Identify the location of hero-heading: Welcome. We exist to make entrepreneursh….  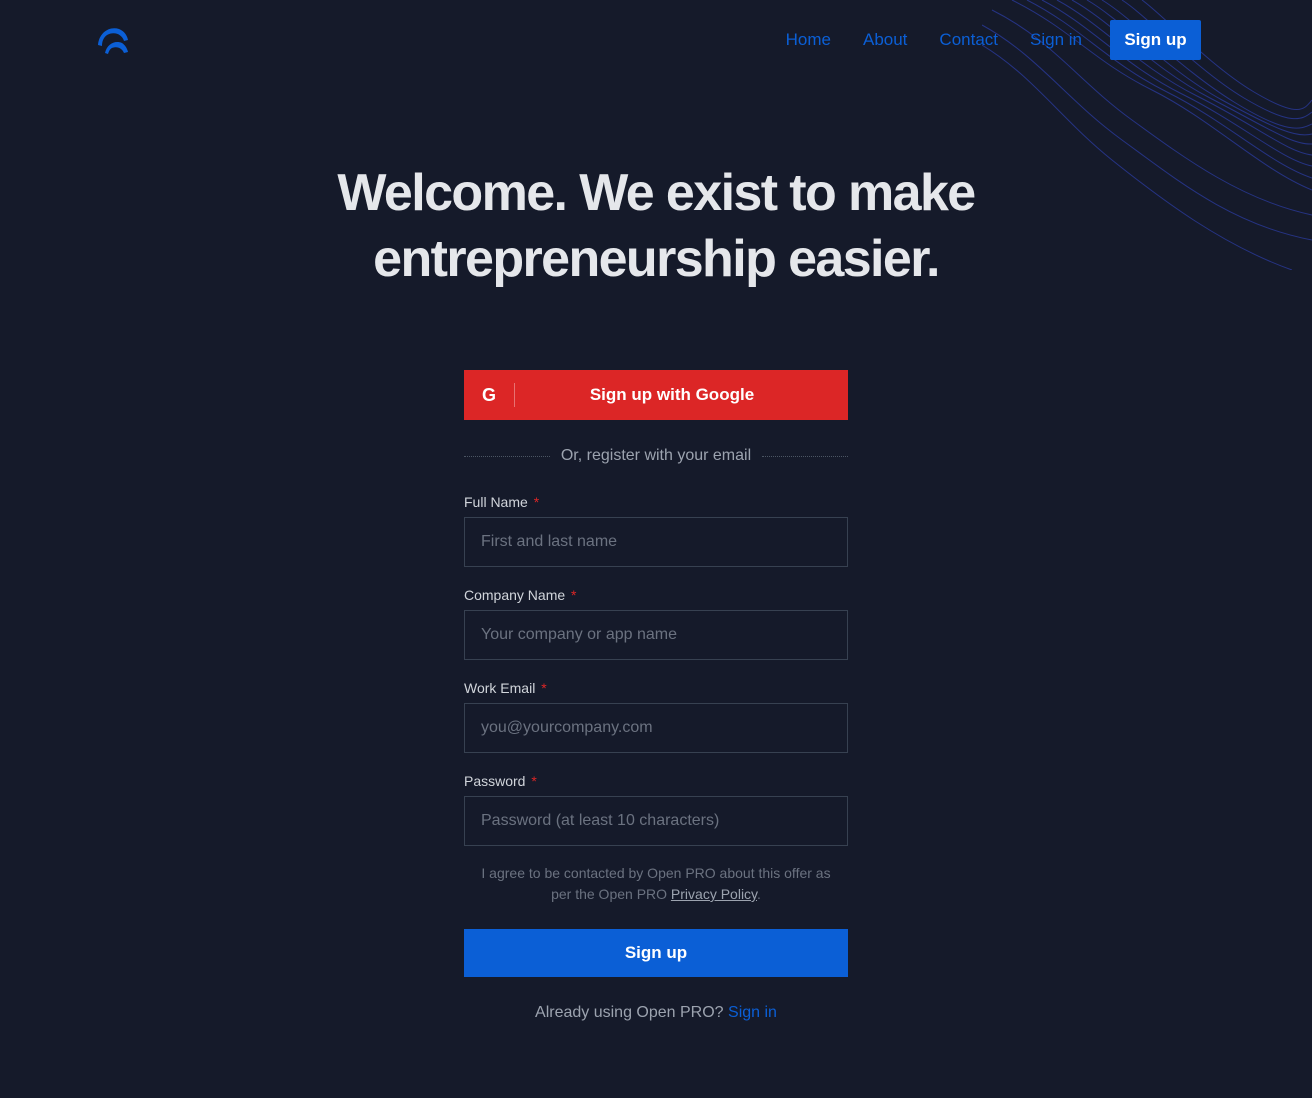
(656, 226).